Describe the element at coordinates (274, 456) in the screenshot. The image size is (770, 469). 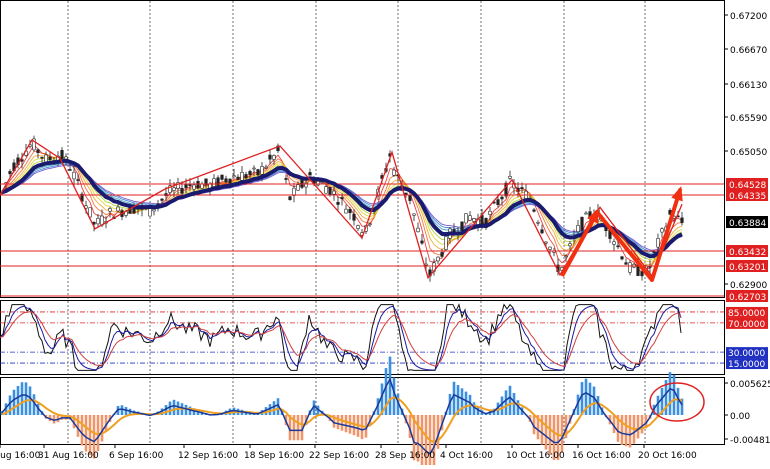
I see `time-label: 18 Sep 16:00` at that location.